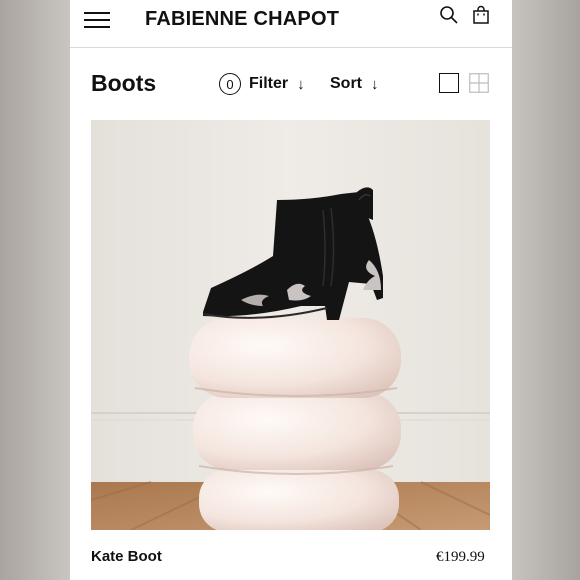 This screenshot has height=580, width=580. I want to click on product-name-link: Kate Boot, so click(126, 556).